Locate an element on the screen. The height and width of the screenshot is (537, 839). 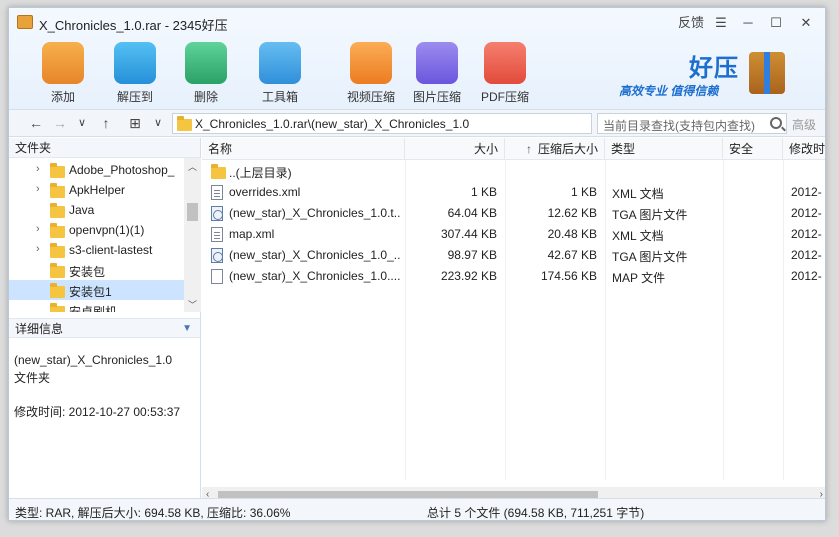
view-mode-icon: ⊞ is located at coordinates (135, 123).